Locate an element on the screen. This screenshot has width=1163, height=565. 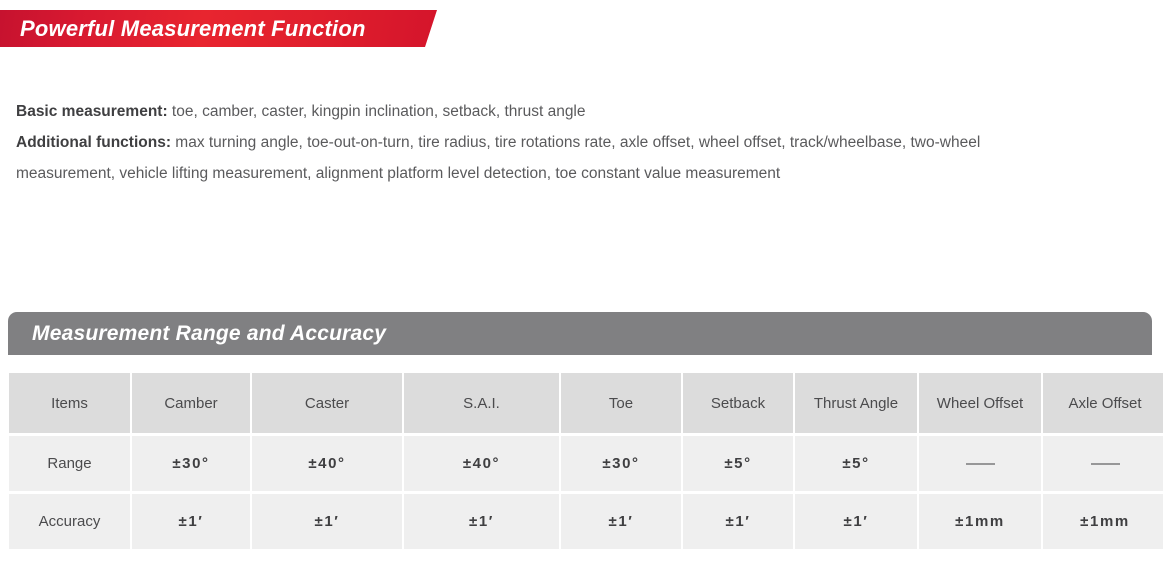
column-header-axle-offset: Axle Offset is located at coordinates (1103, 403).